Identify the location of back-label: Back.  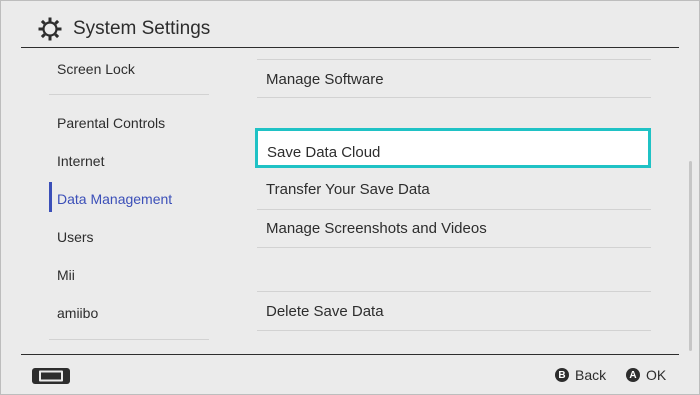
(591, 375).